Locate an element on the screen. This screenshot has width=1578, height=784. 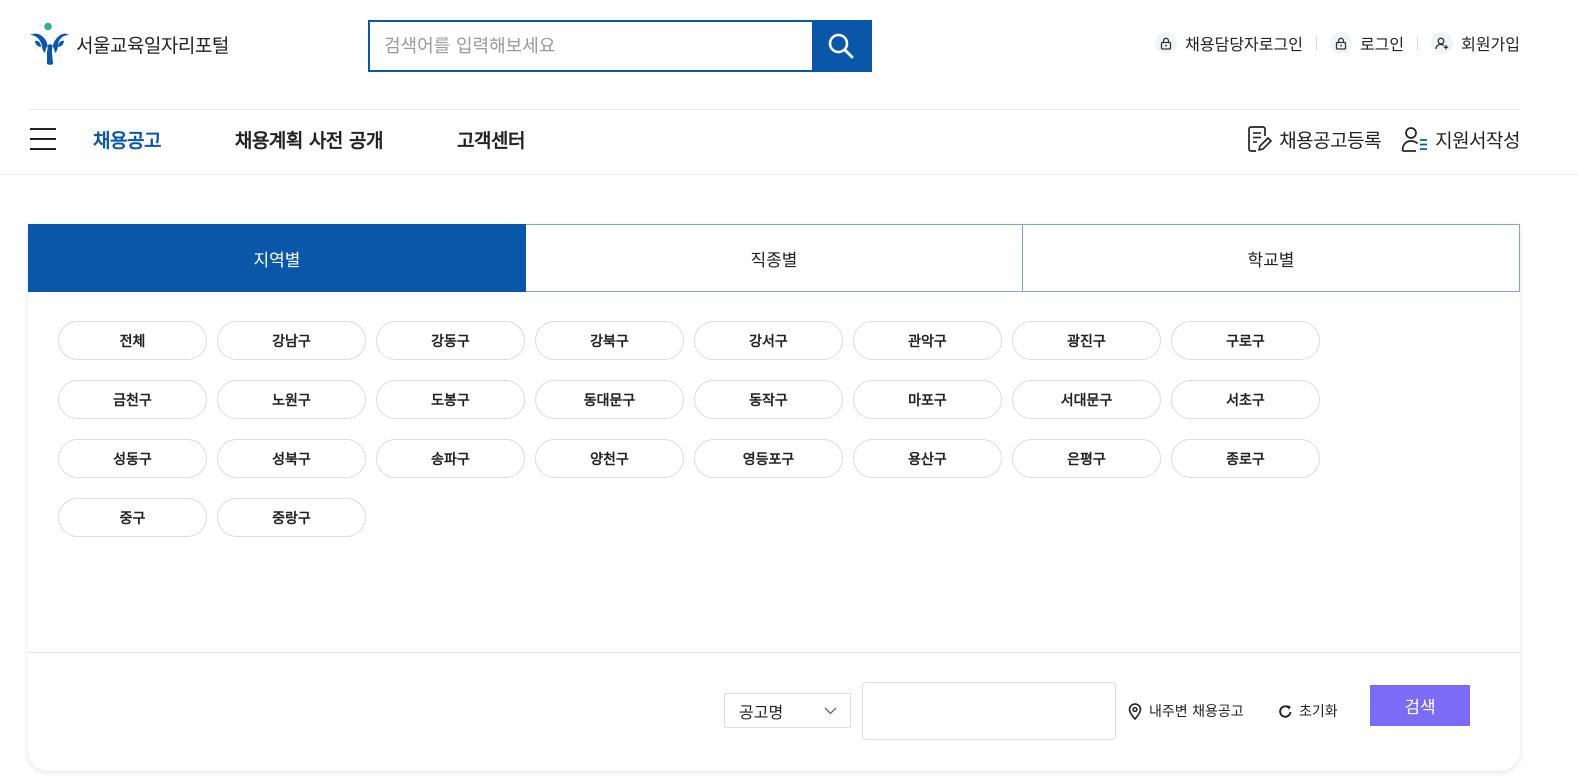
nearby-postings-link: 내주변 채용공고 is located at coordinates (1186, 711).